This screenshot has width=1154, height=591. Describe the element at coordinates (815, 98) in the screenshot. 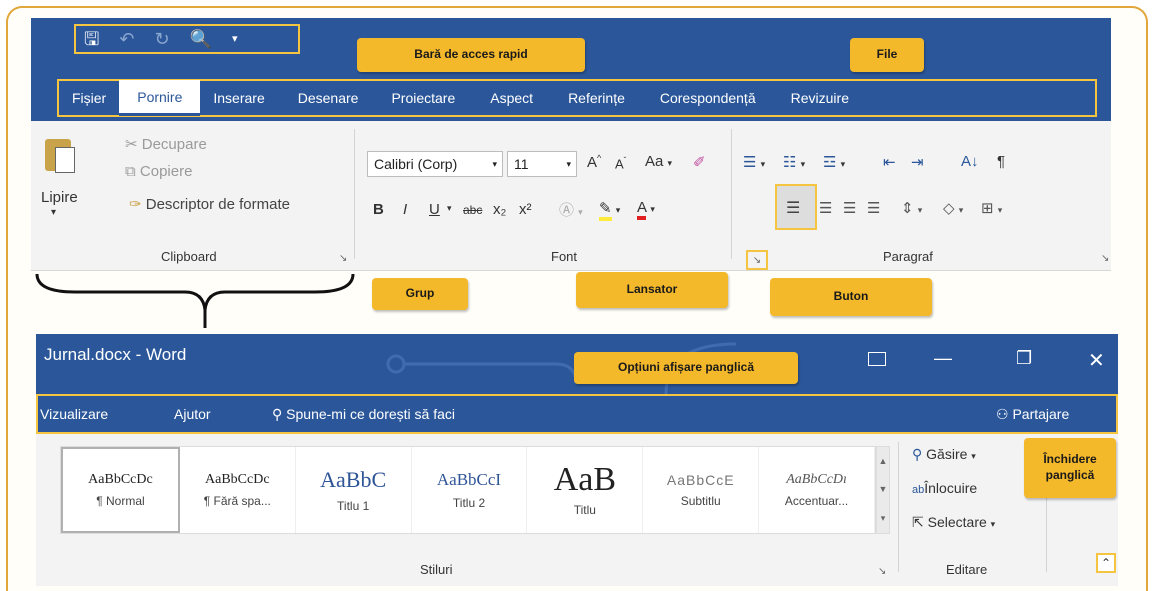

I see `tab-review: Revizuire` at that location.